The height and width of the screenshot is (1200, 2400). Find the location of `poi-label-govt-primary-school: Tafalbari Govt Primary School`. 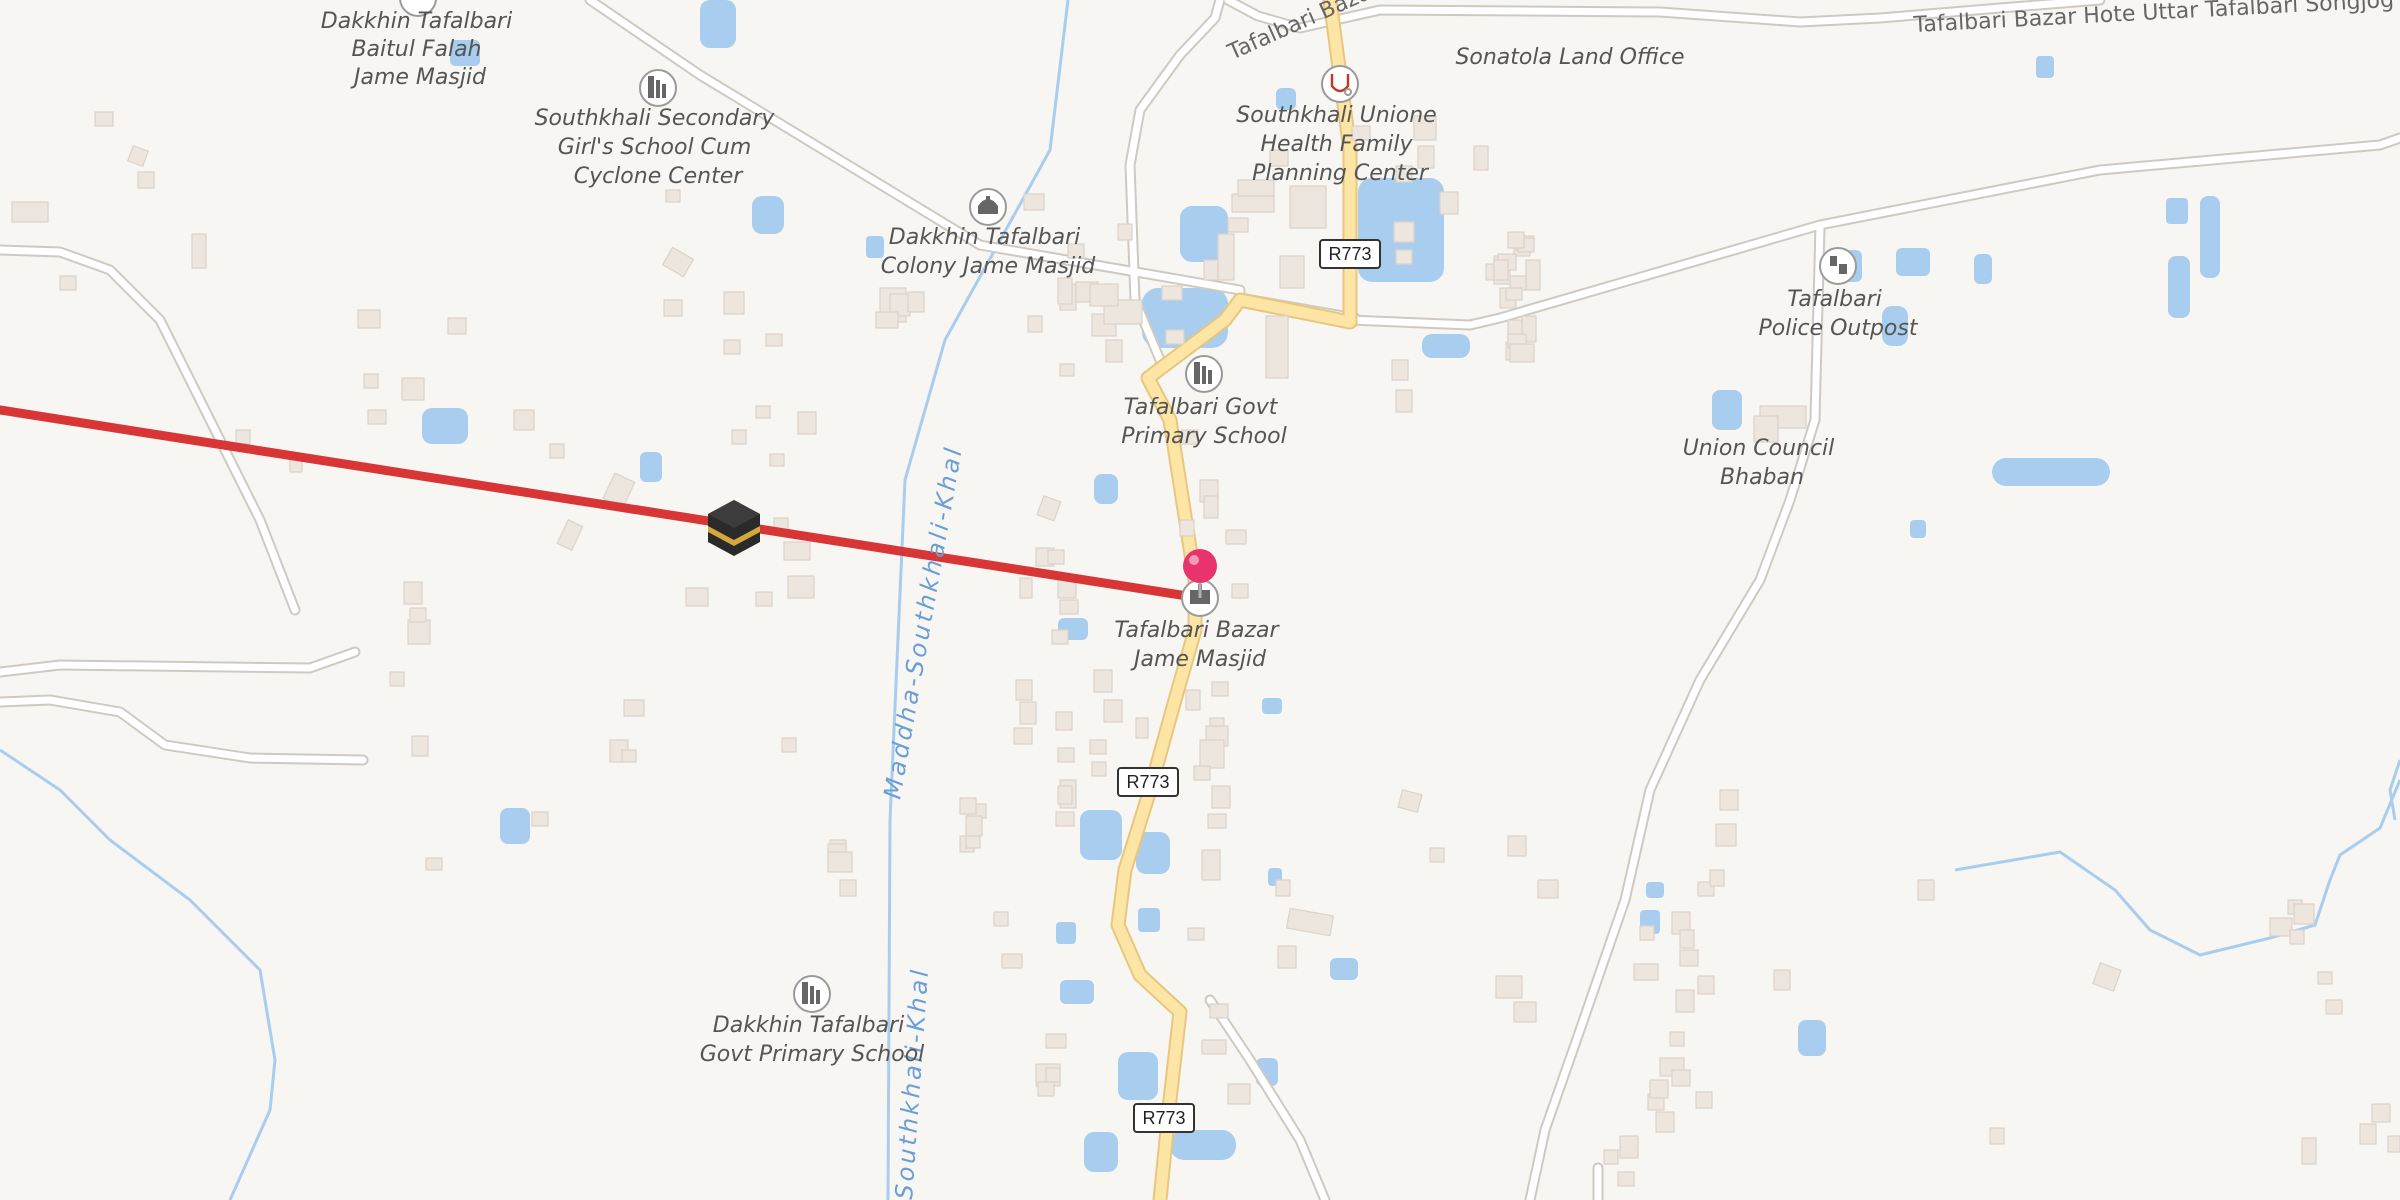

poi-label-govt-primary-school: Tafalbari Govt Primary School is located at coordinates (1203, 422).